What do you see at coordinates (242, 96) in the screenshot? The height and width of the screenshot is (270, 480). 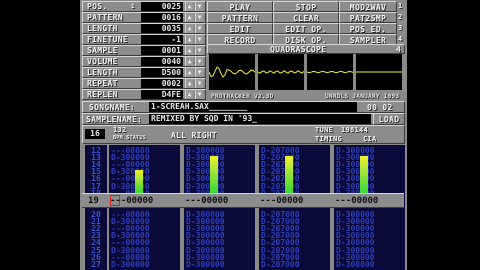 I see `version-caption: PROTRACKER V2.3D` at bounding box center [242, 96].